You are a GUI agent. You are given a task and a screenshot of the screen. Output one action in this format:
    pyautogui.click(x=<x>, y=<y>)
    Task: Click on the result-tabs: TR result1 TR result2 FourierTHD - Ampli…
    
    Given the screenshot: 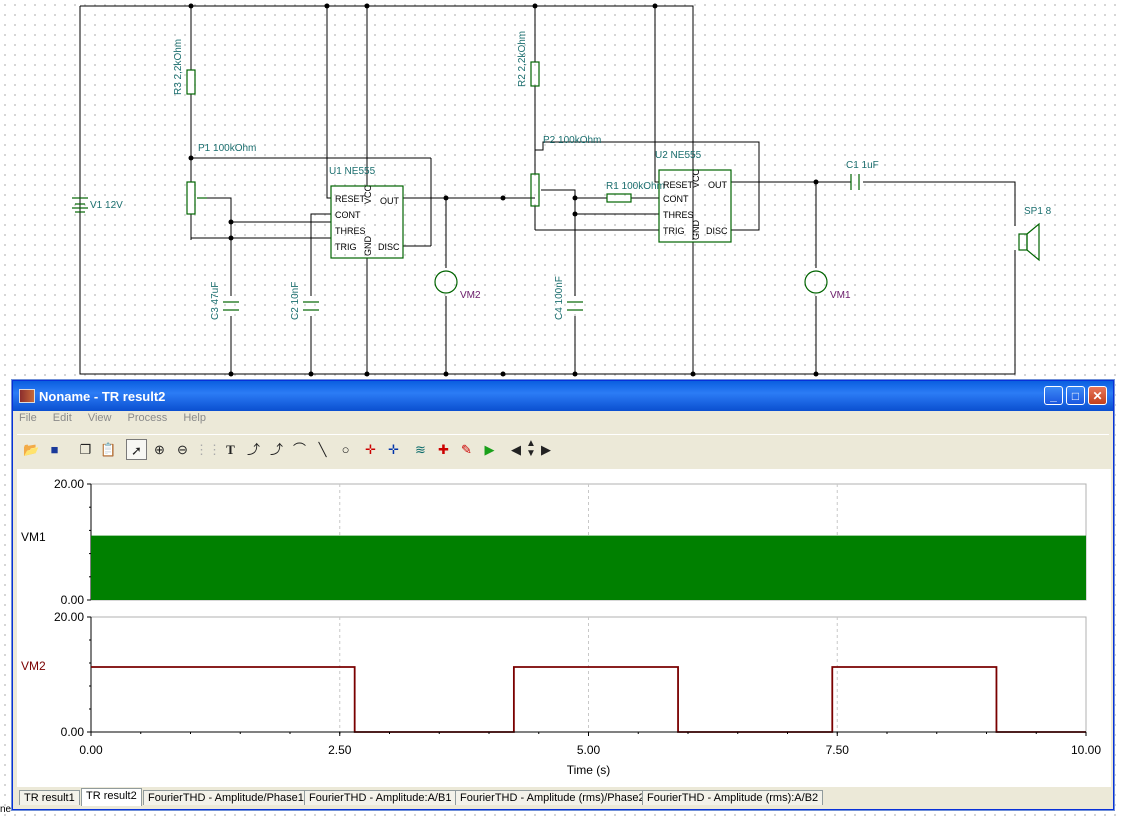 What is the action you would take?
    pyautogui.click(x=563, y=797)
    